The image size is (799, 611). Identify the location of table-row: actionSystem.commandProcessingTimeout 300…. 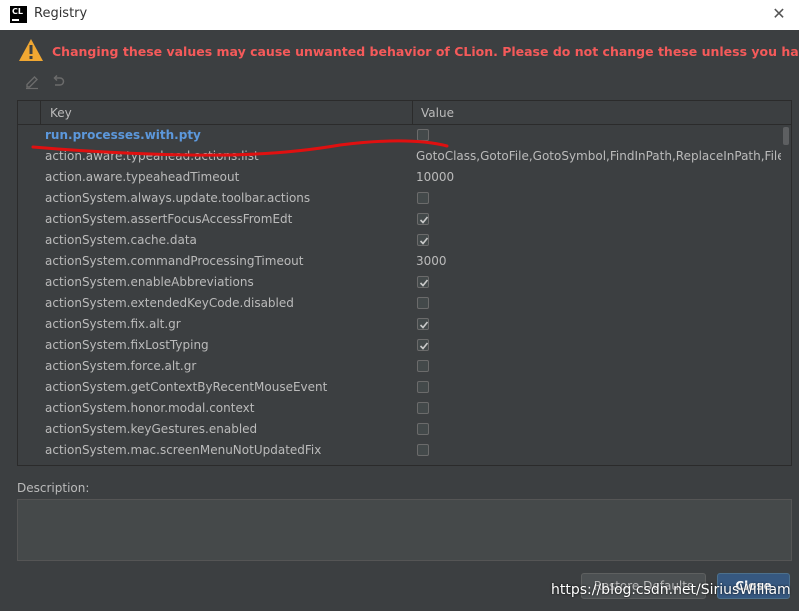
(400, 261).